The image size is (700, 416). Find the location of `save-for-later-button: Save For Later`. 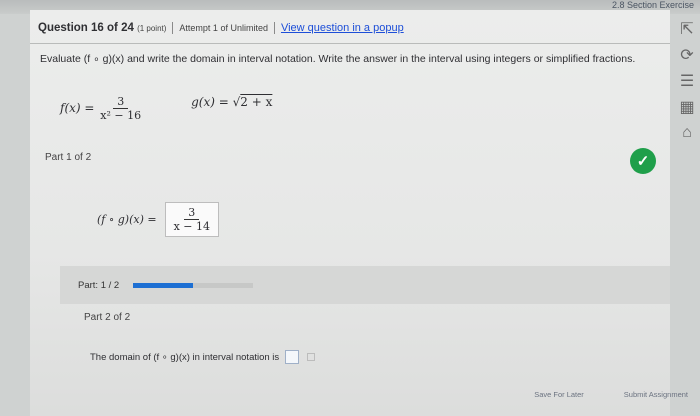

save-for-later-button: Save For Later is located at coordinates (559, 400).